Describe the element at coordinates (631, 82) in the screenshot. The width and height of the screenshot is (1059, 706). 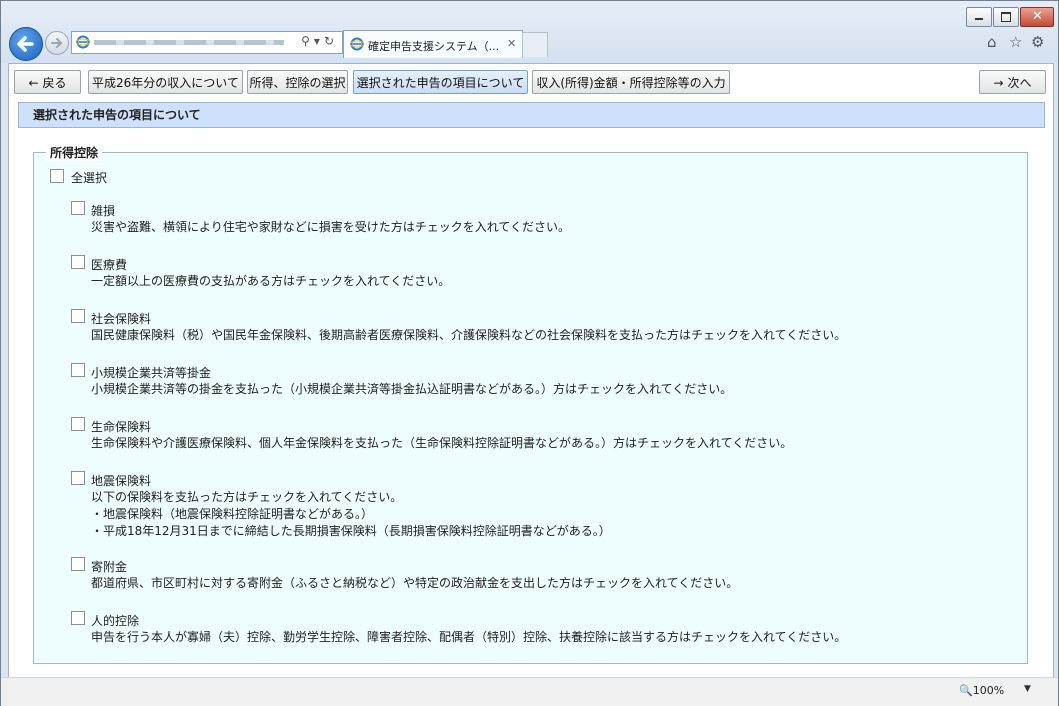
I see `step-amount-input-button: 収入(所得)金額・所得控除等の入力` at that location.